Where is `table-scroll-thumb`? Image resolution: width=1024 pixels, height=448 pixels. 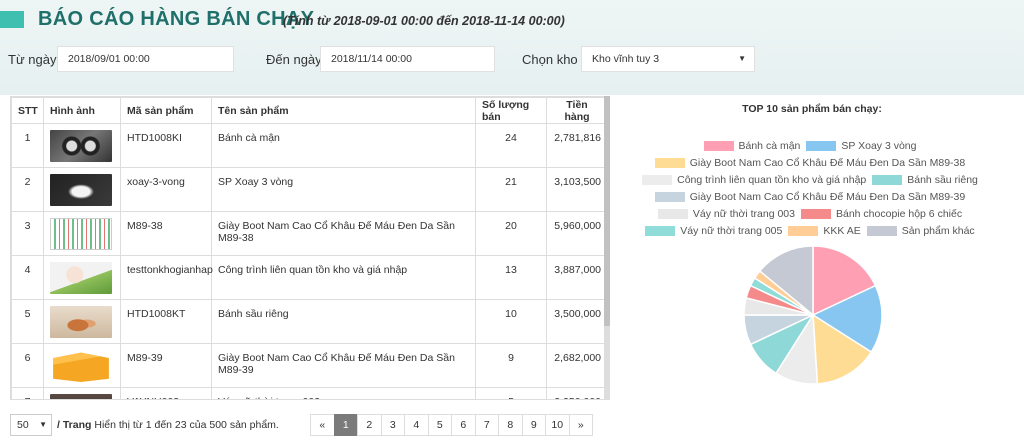
table-scroll-thumb is located at coordinates (607, 211).